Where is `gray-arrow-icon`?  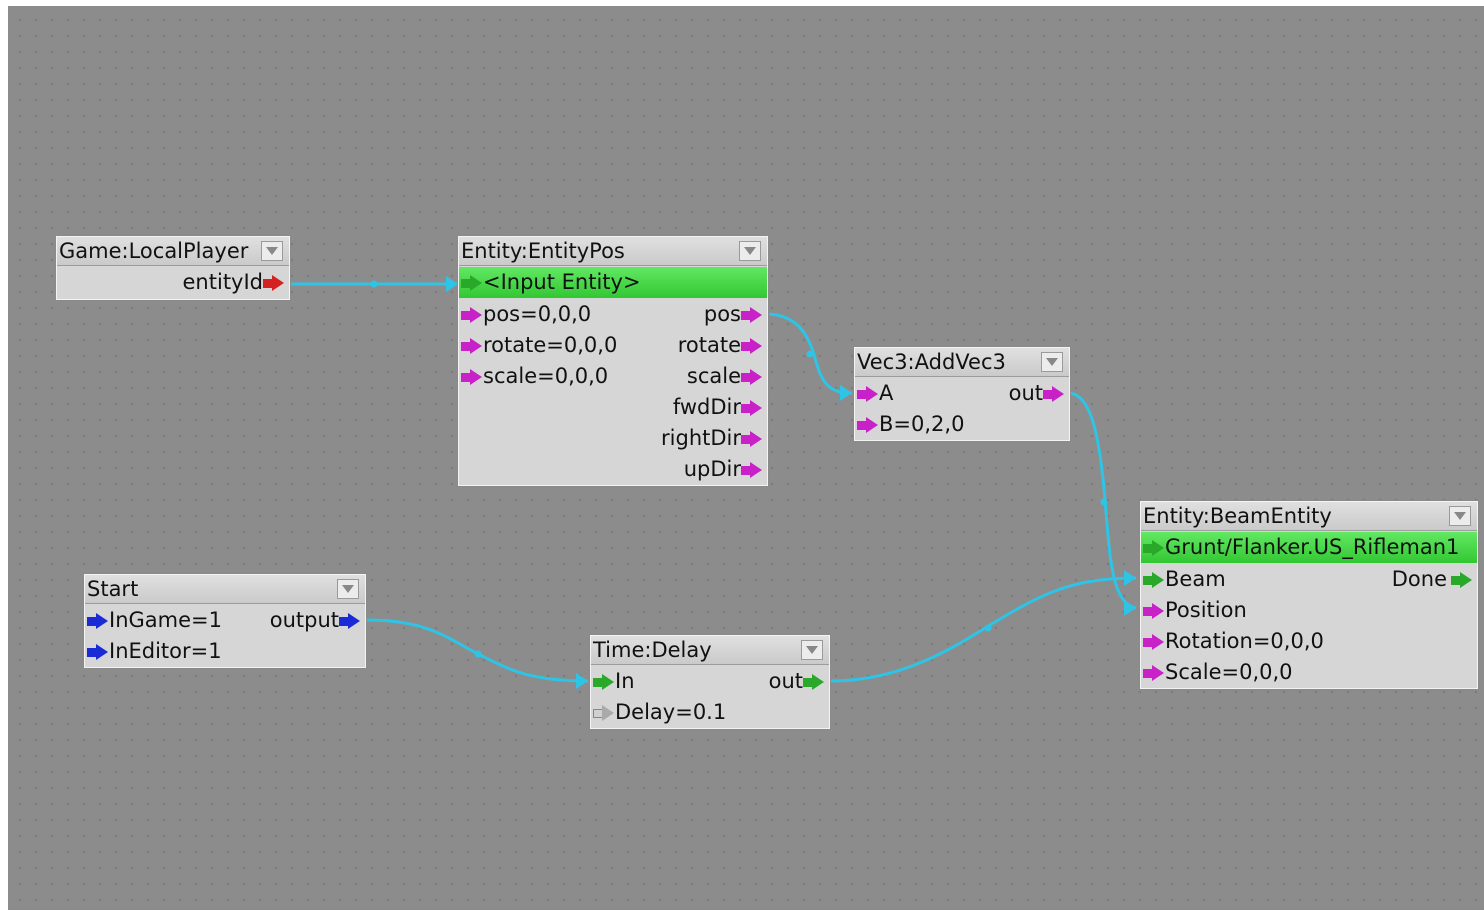 gray-arrow-icon is located at coordinates (604, 713).